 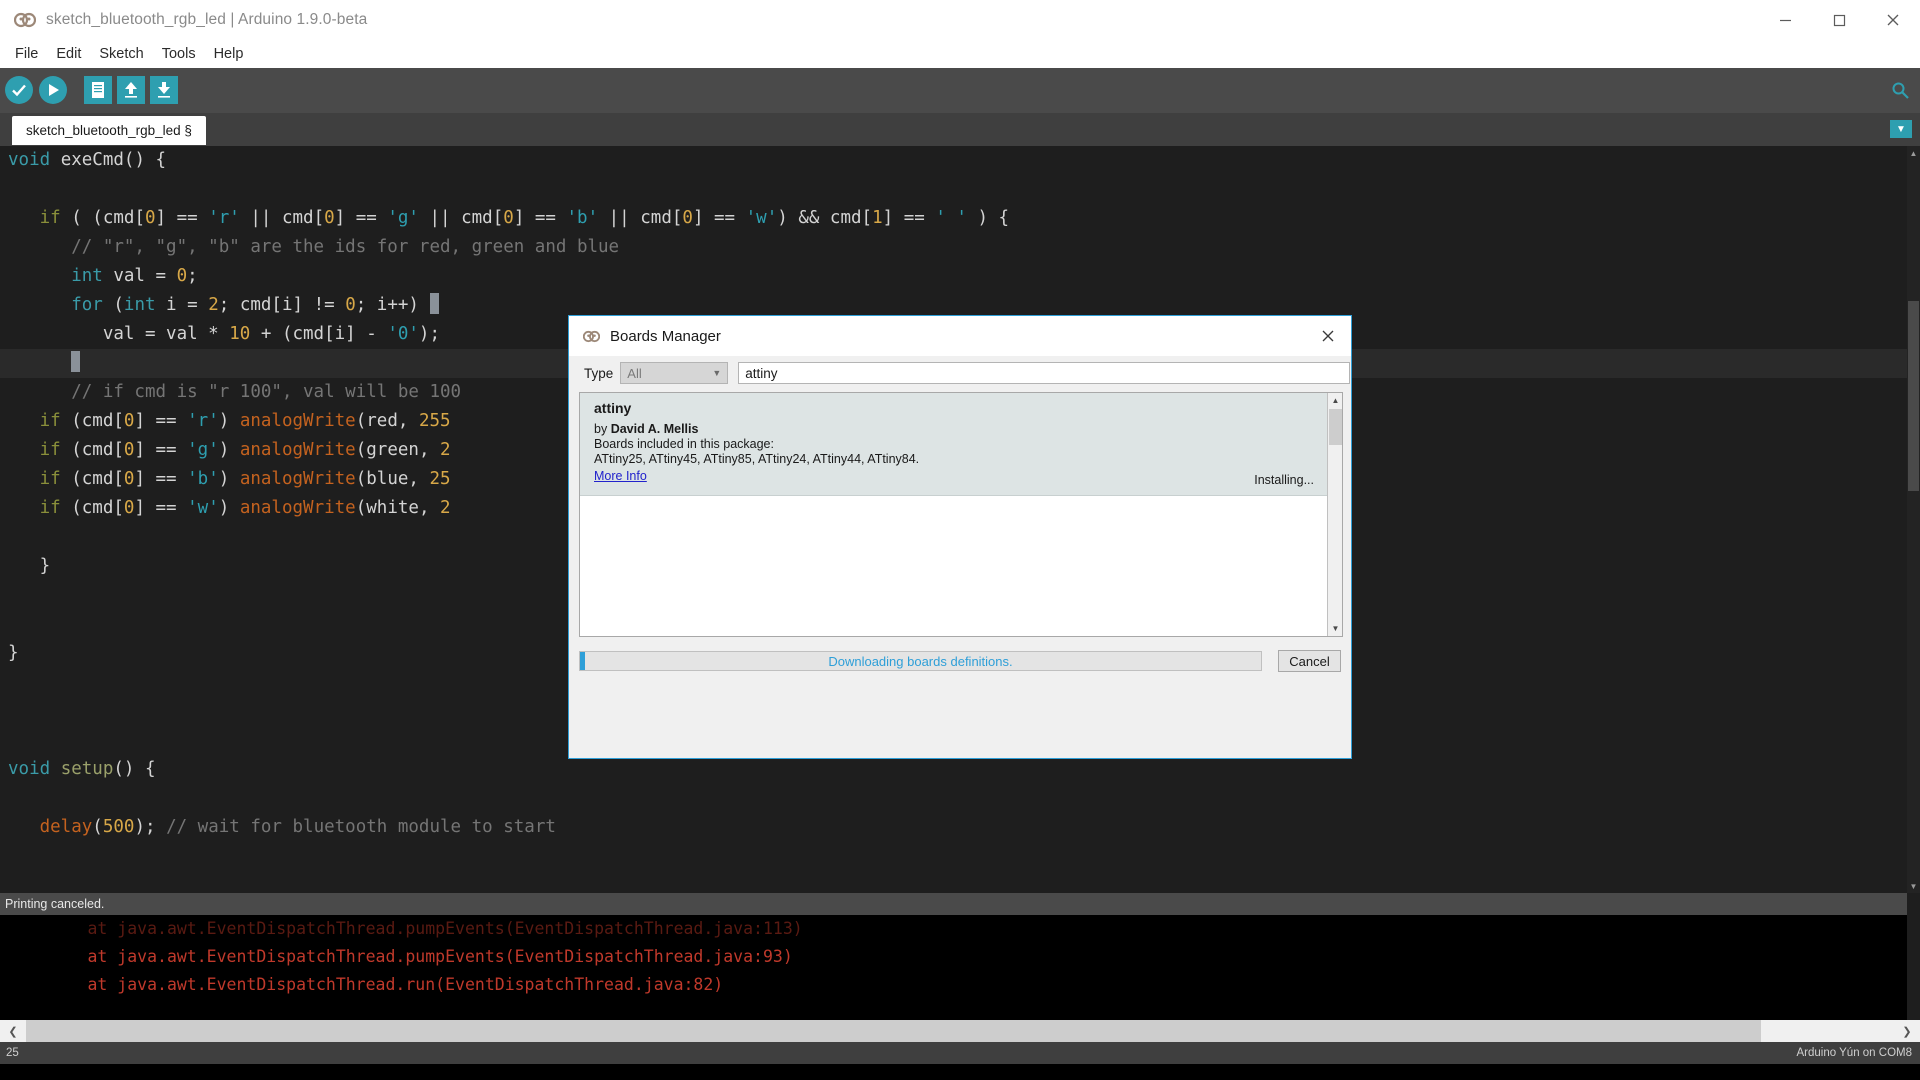 I want to click on scroll-left-arrow-icon: ❮, so click(x=13, y=1031).